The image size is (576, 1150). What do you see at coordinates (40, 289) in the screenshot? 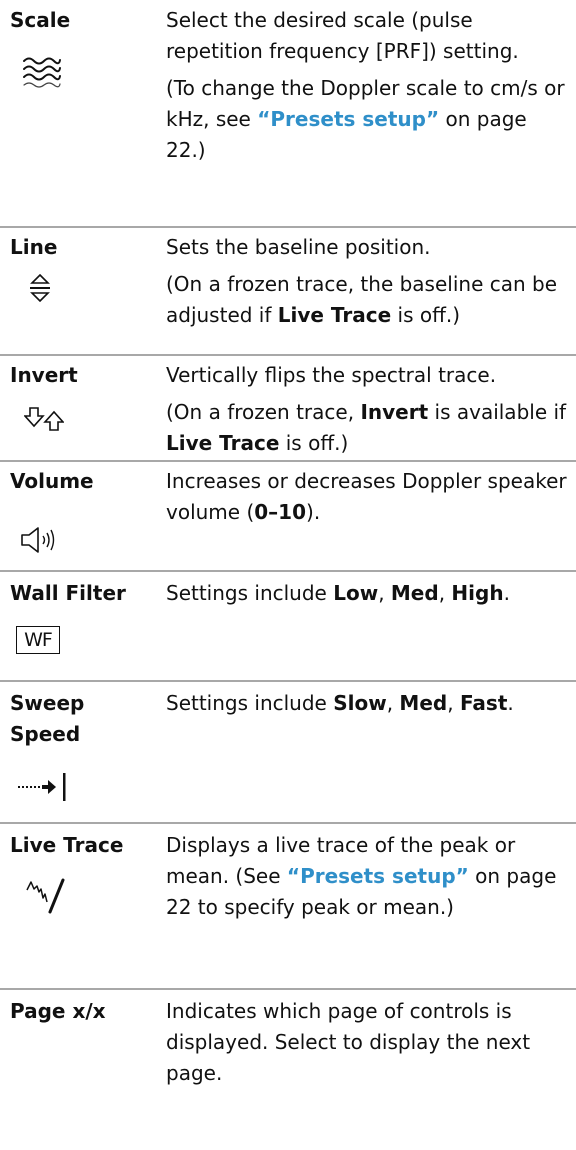
I see `baseline-arrows-icon` at bounding box center [40, 289].